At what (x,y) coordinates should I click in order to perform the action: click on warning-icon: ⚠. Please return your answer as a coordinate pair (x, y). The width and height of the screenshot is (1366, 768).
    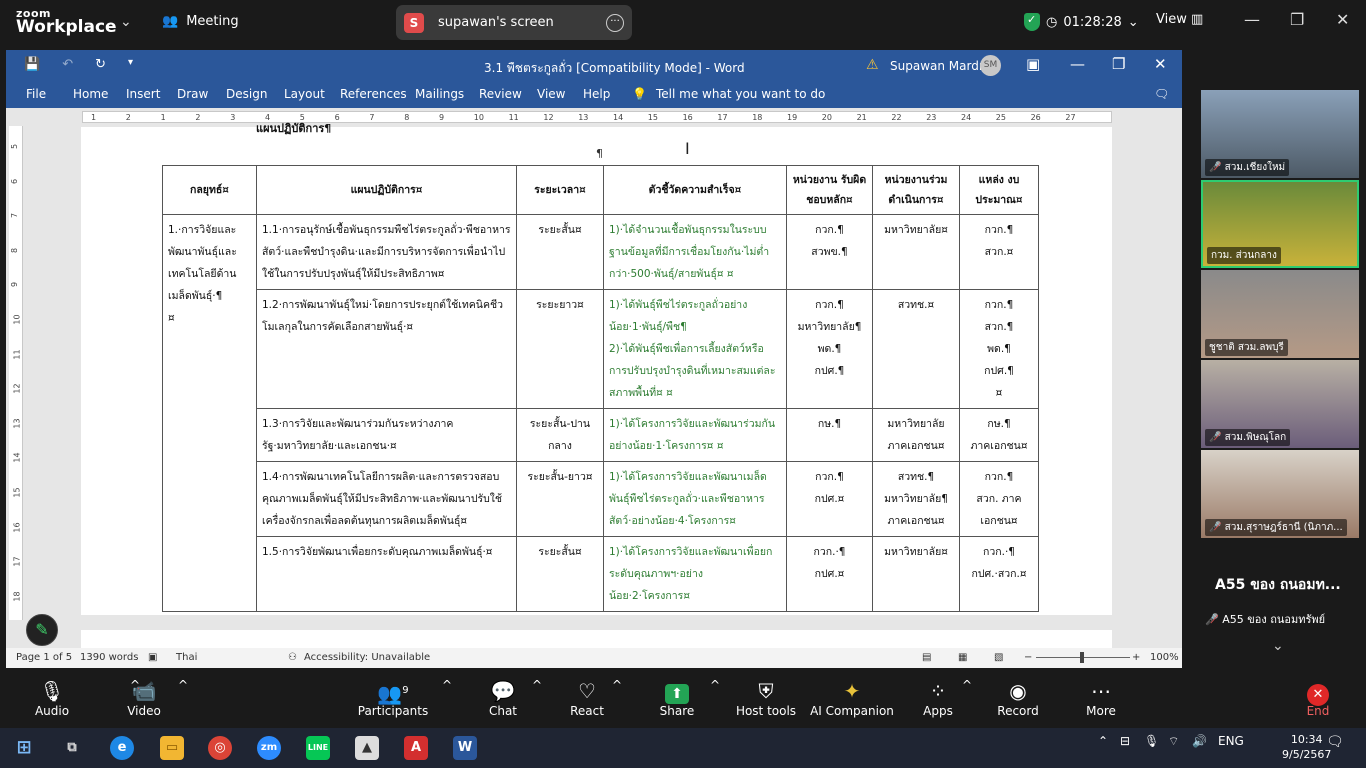
    Looking at the image, I should click on (872, 65).